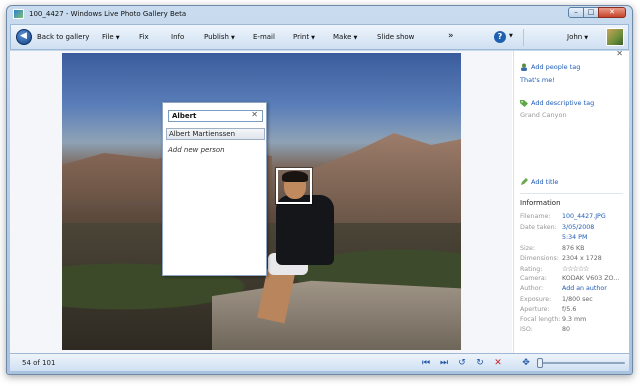 Image resolution: width=640 pixels, height=386 pixels. Describe the element at coordinates (462, 363) in the screenshot. I see `rotate-left-icon: ↺` at that location.